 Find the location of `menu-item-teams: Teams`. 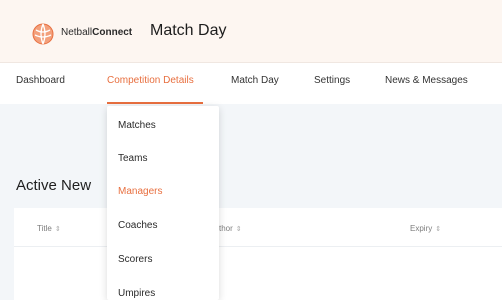

menu-item-teams: Teams is located at coordinates (132, 158).